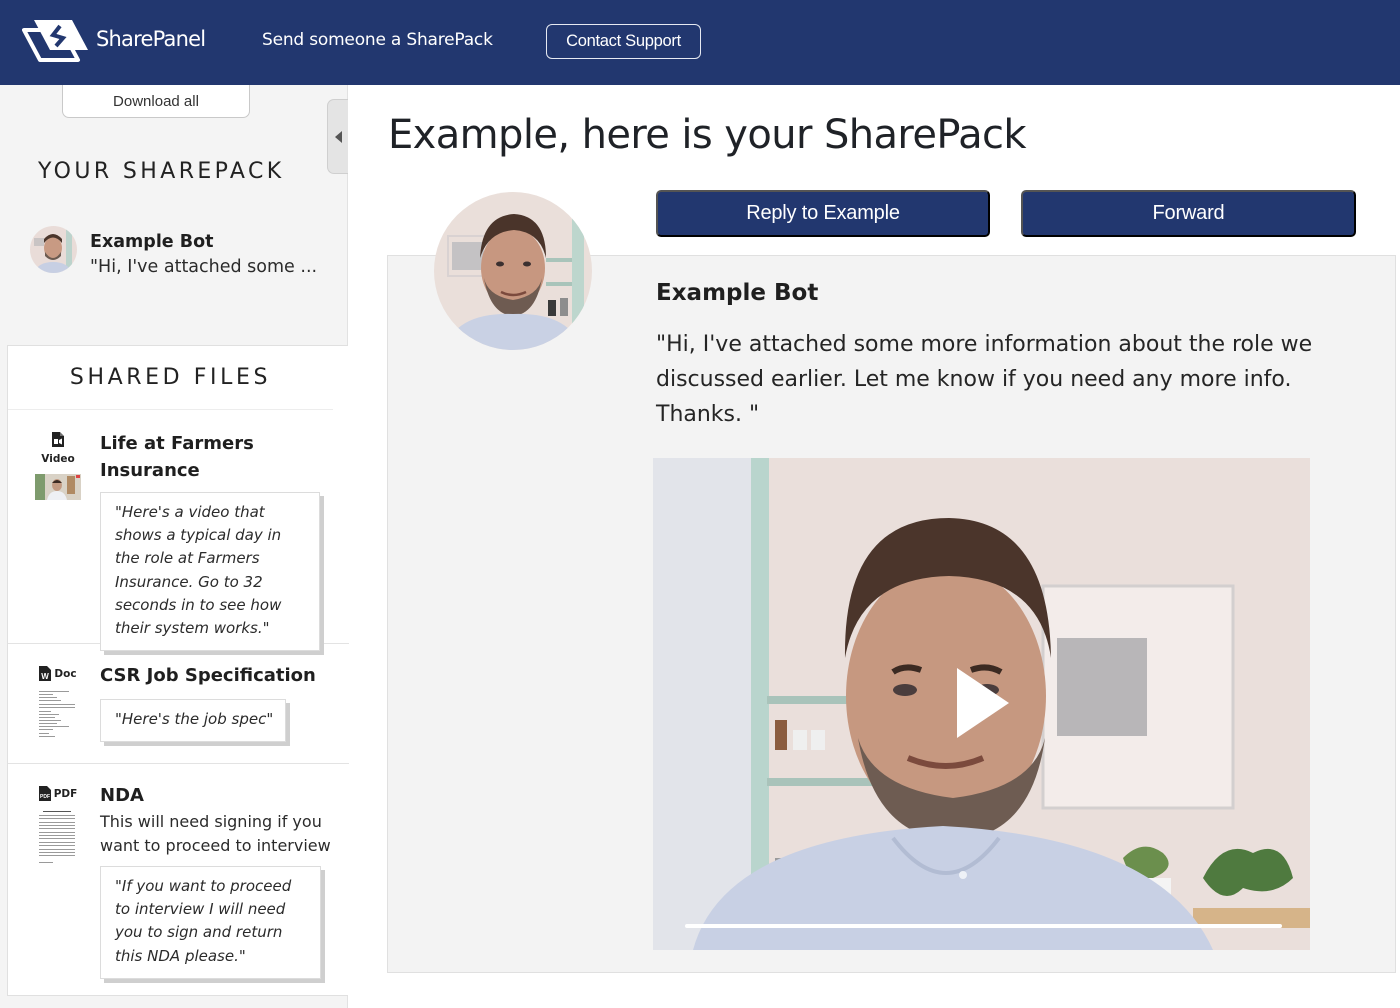 Image resolution: width=1400 pixels, height=1008 pixels. I want to click on file-note: "Here's the job spec", so click(193, 721).